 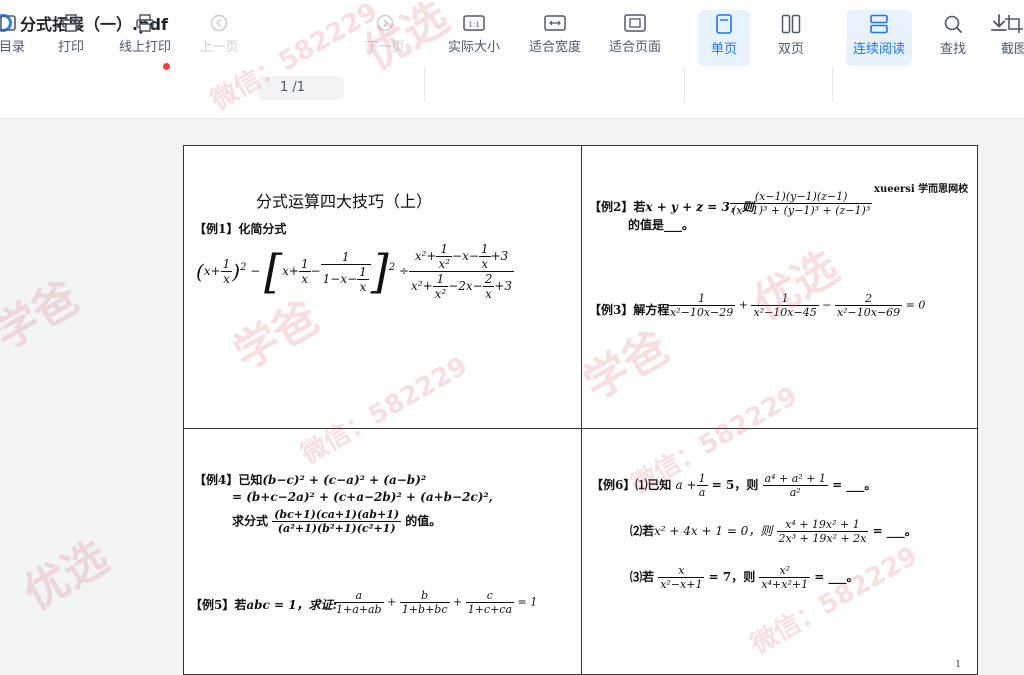 What do you see at coordinates (344, 201) in the screenshot?
I see `document-heading: 分式运算四大技巧（上）` at bounding box center [344, 201].